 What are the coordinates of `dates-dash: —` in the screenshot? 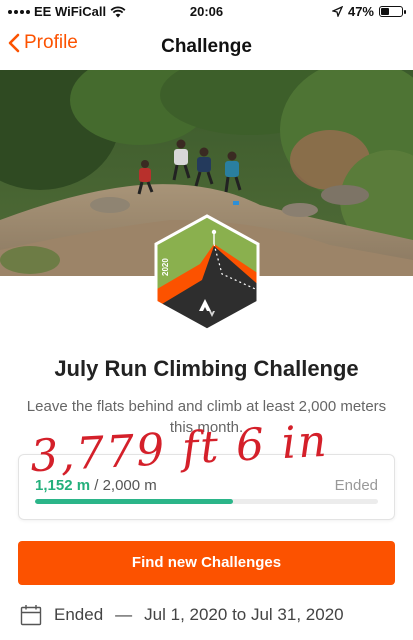 It's located at (124, 614).